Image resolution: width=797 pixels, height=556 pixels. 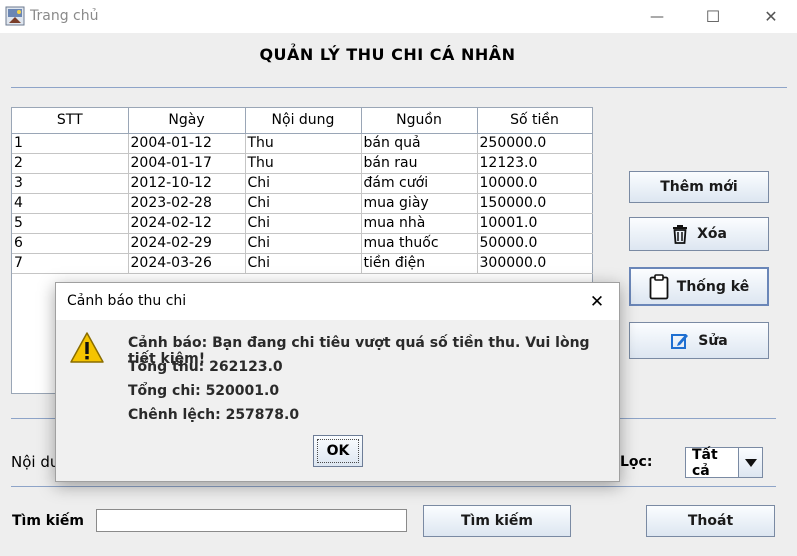 I want to click on dialog-close-button: ✕, so click(x=597, y=302).